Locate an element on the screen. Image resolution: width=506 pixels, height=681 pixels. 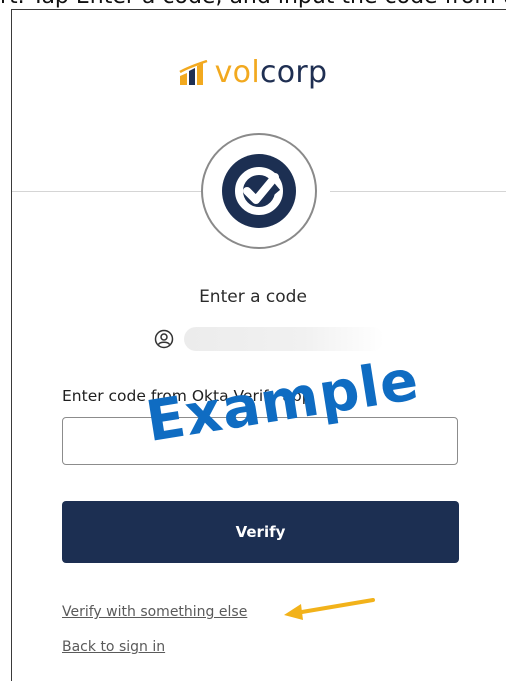
user-identifier is located at coordinates (269, 339).